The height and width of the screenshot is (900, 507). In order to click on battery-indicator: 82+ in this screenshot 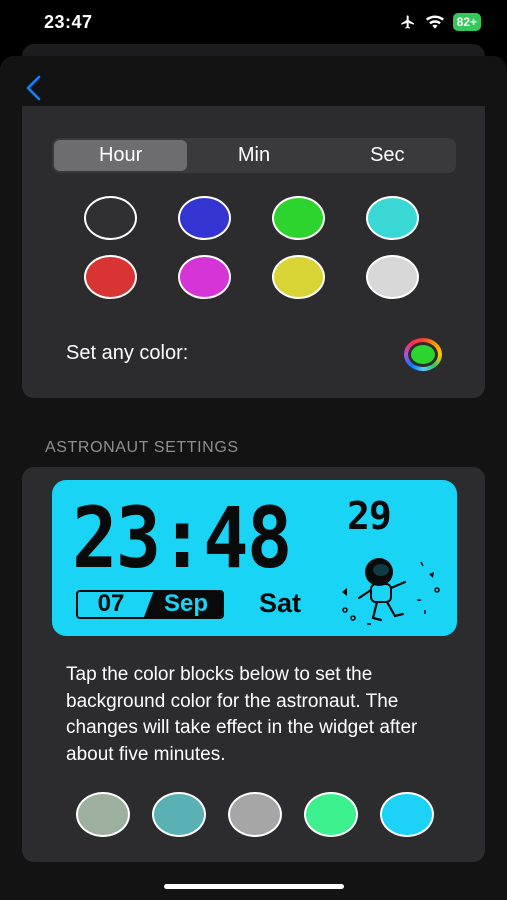, I will do `click(466, 22)`.